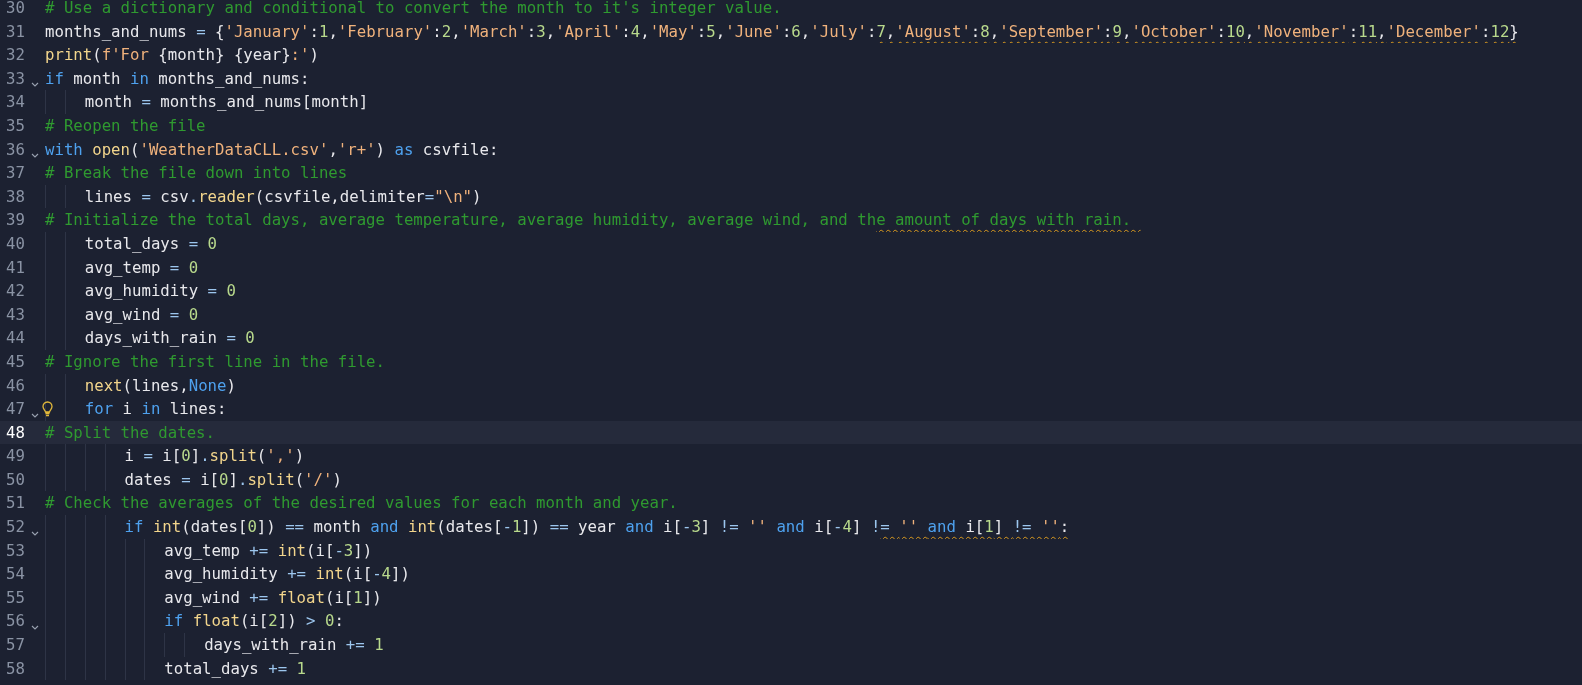  Describe the element at coordinates (15, 196) in the screenshot. I see `line-number: 38` at that location.